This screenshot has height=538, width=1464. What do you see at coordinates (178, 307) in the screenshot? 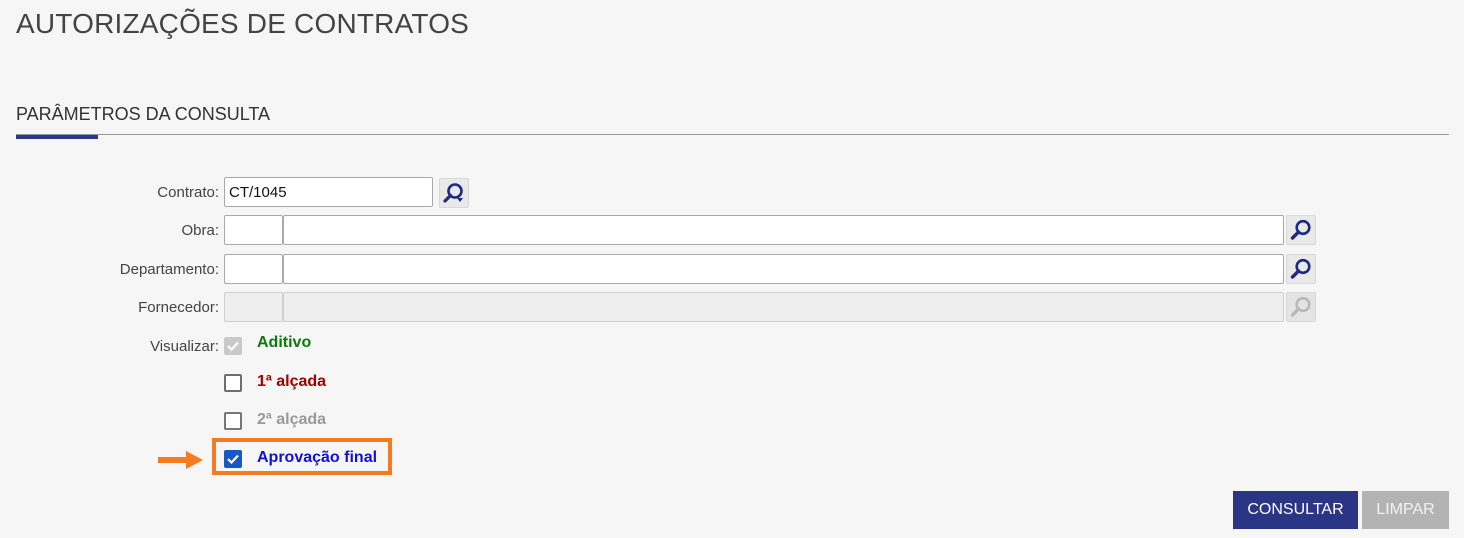
I see `fornecedor-label: Fornecedor:` at bounding box center [178, 307].